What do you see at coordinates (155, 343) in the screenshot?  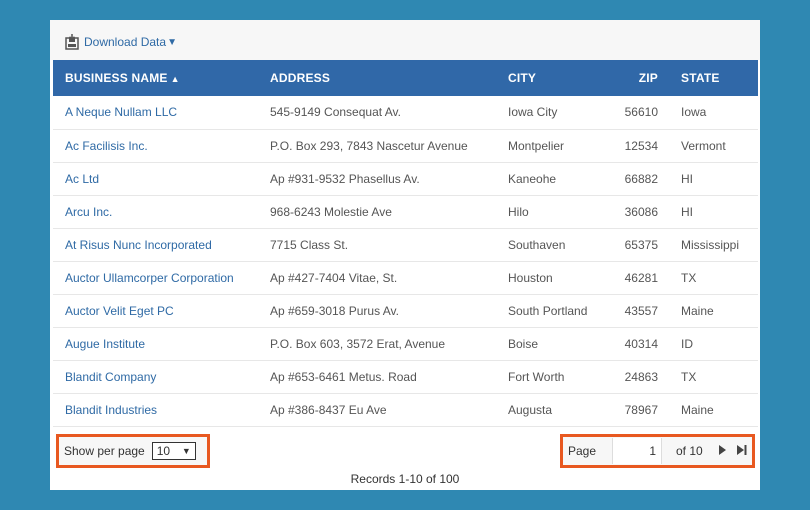 I see `cell-business-name: Augue Institute` at bounding box center [155, 343].